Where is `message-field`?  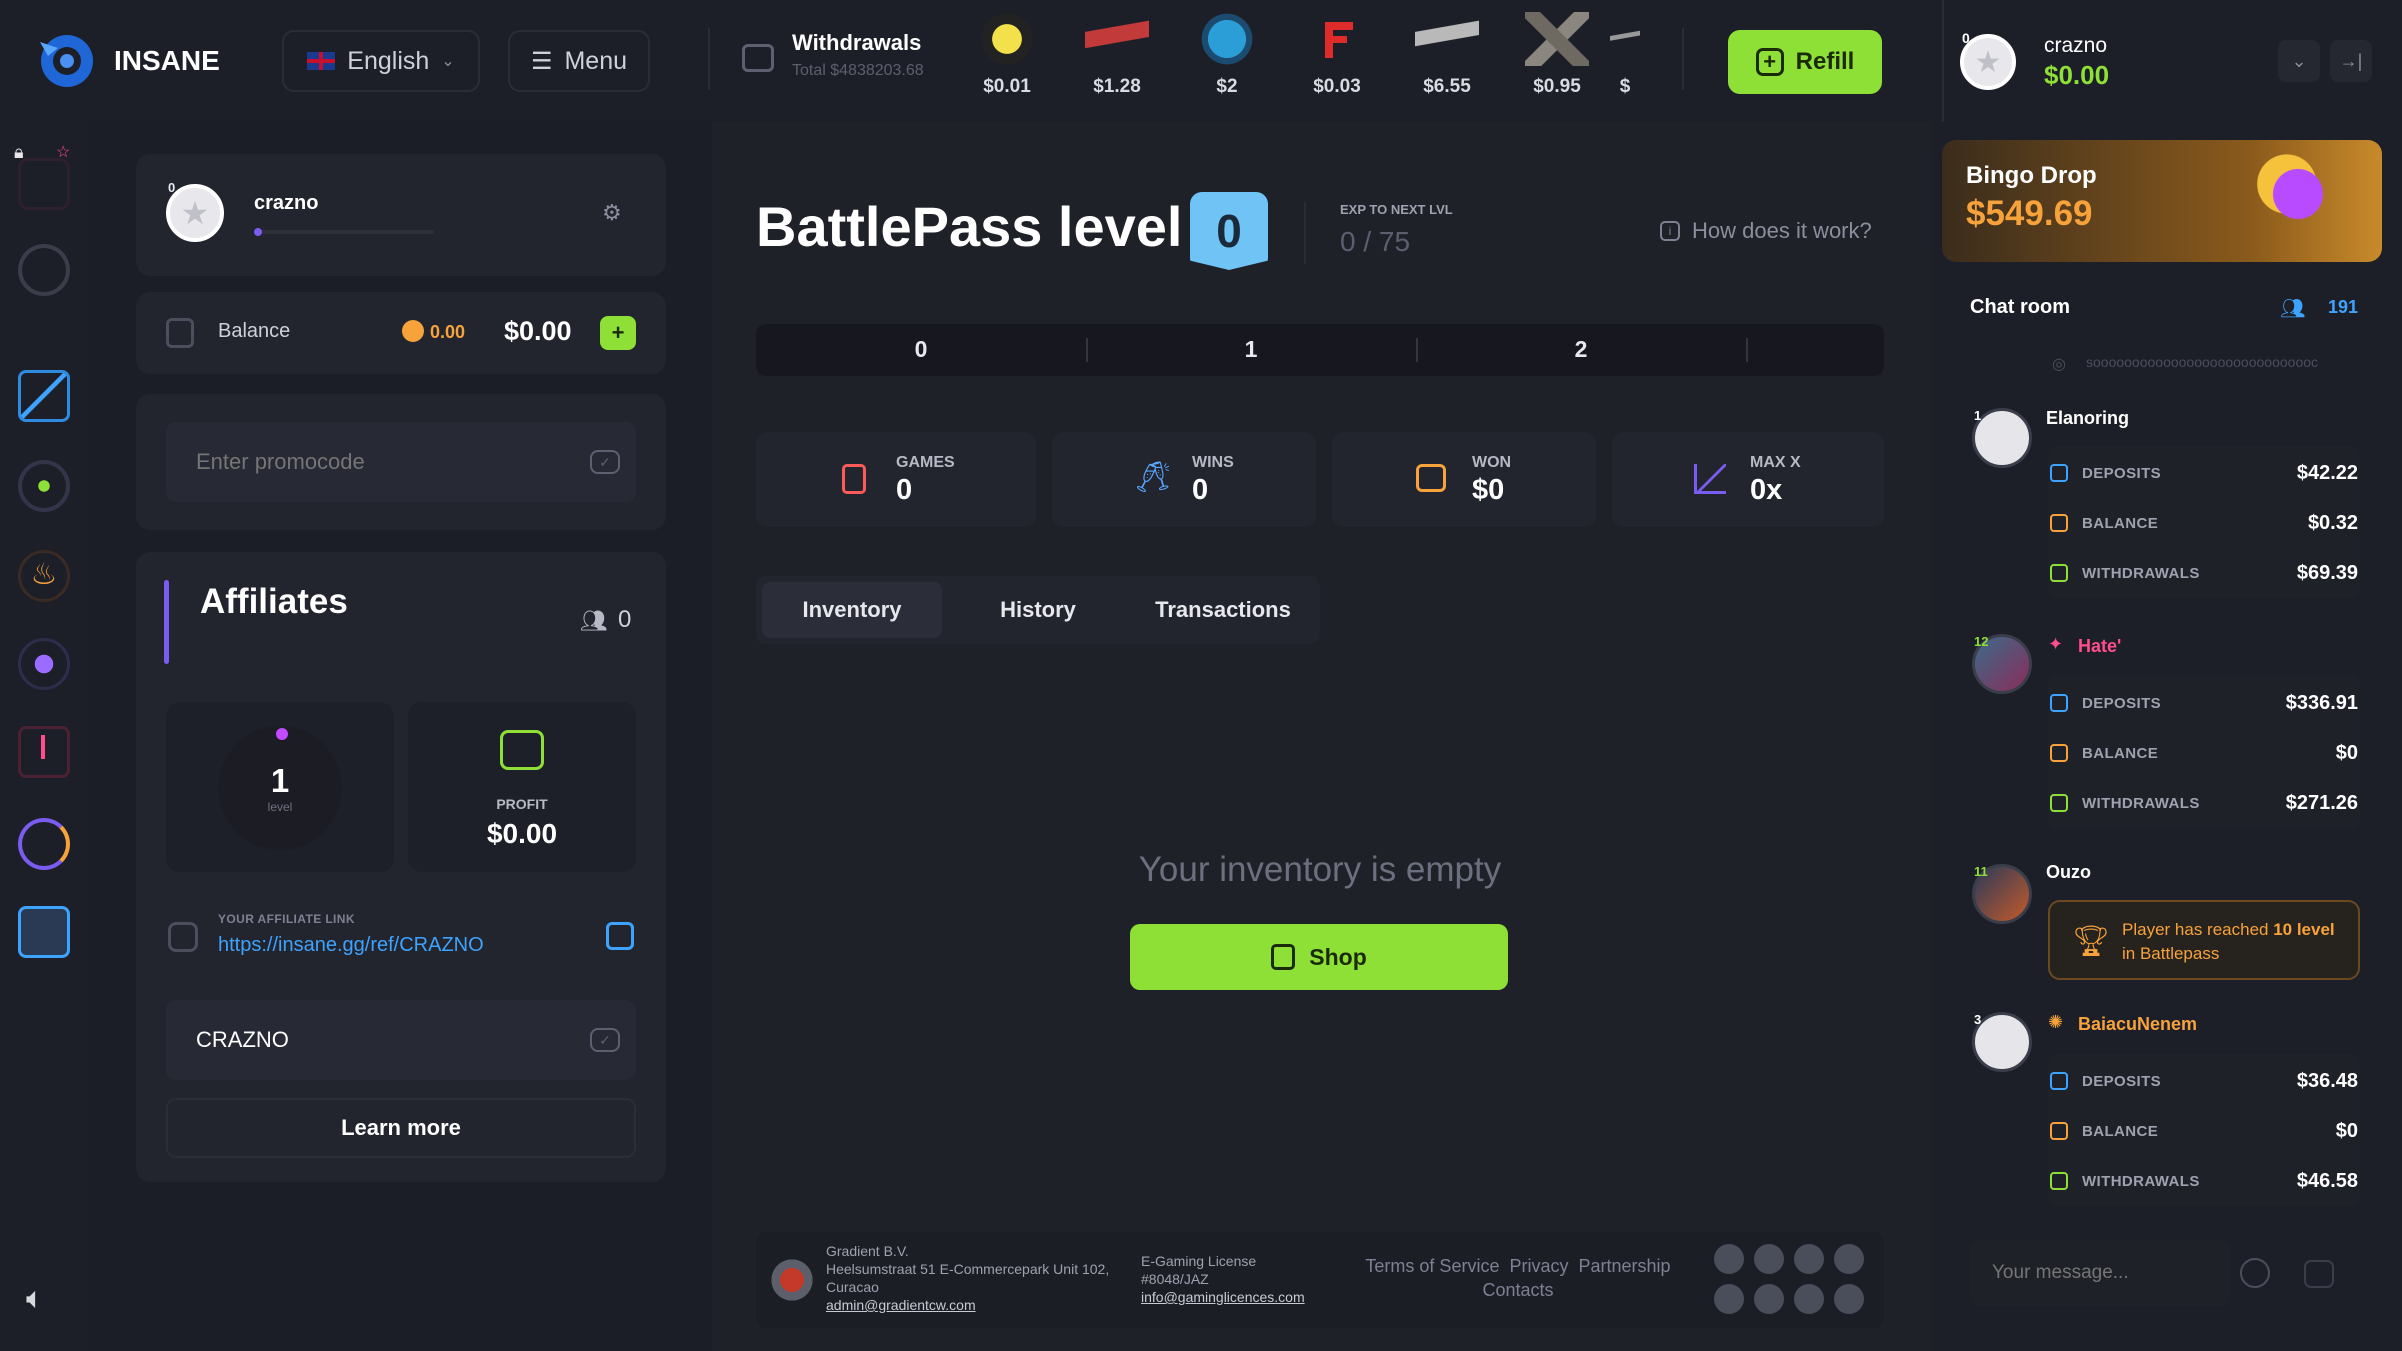
message-field is located at coordinates (2100, 1273).